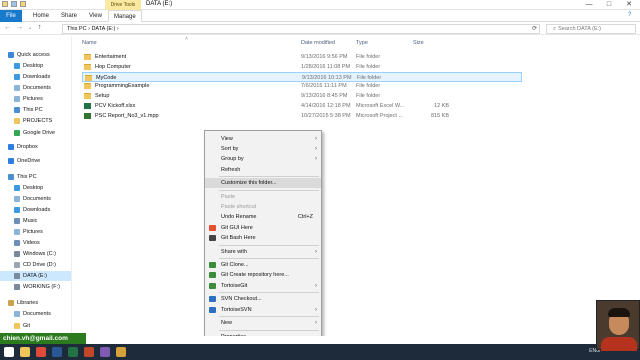  What do you see at coordinates (41, 352) in the screenshot?
I see `chrome-icon` at bounding box center [41, 352].